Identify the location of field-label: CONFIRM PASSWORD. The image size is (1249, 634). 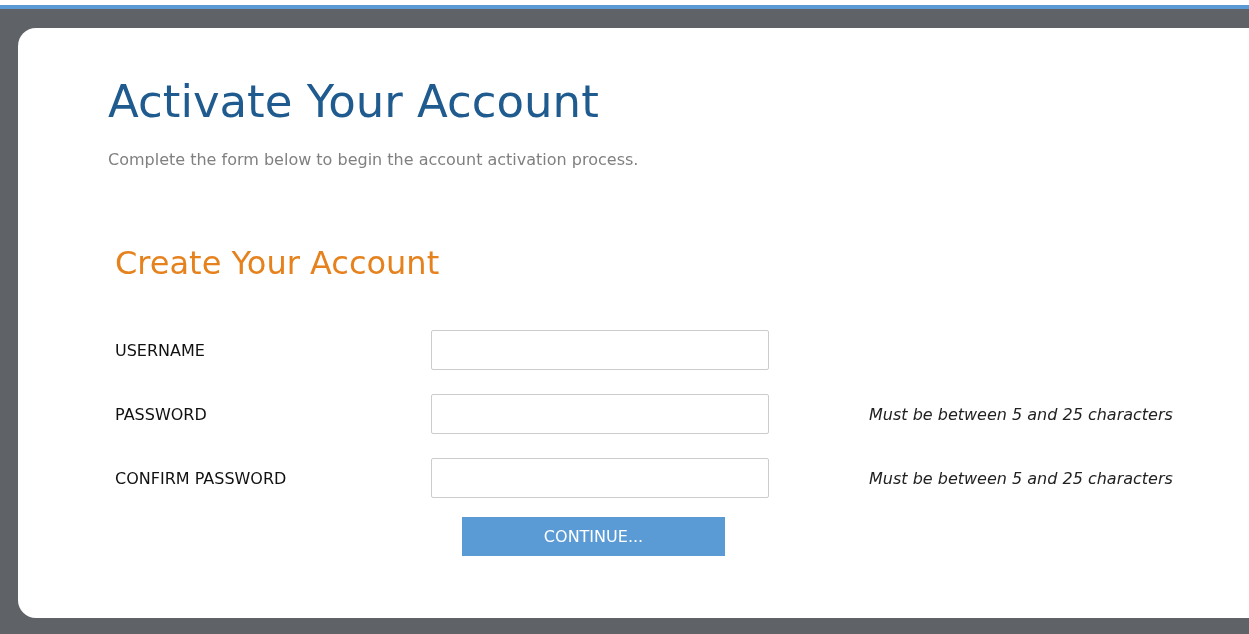
(201, 478).